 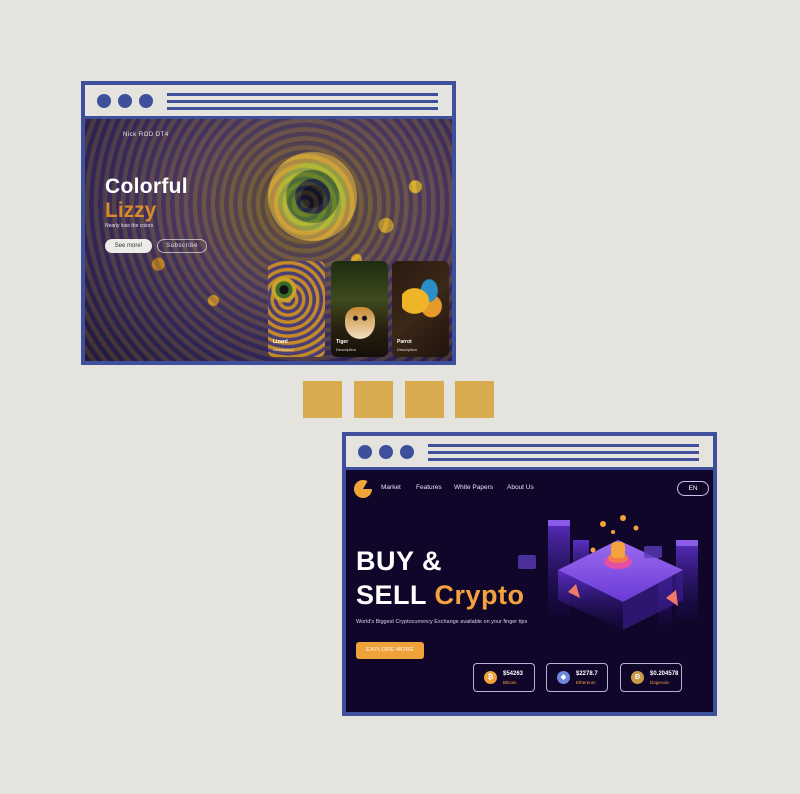 I want to click on coin-card-ethereum: ◆ $2278.7 Ethereum, so click(x=577, y=677).